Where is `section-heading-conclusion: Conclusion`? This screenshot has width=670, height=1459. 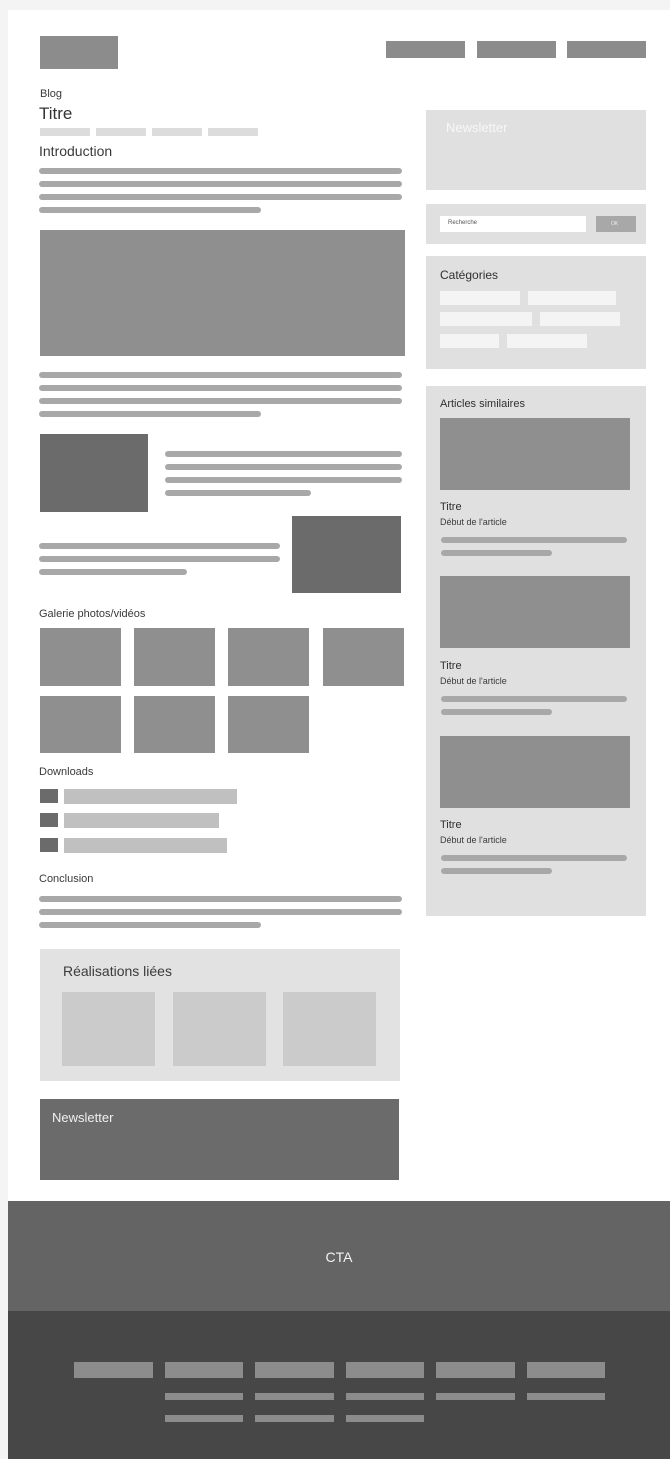
section-heading-conclusion: Conclusion is located at coordinates (66, 879).